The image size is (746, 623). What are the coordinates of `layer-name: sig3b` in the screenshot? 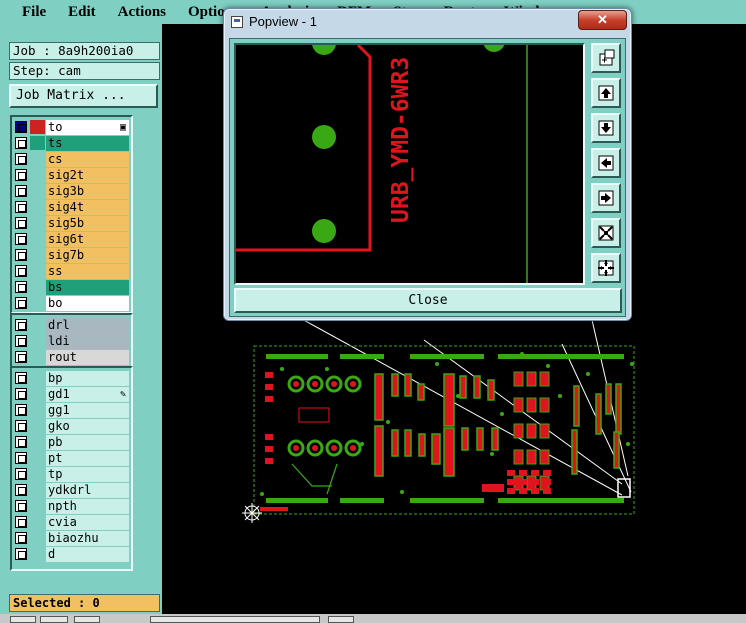 It's located at (87, 191).